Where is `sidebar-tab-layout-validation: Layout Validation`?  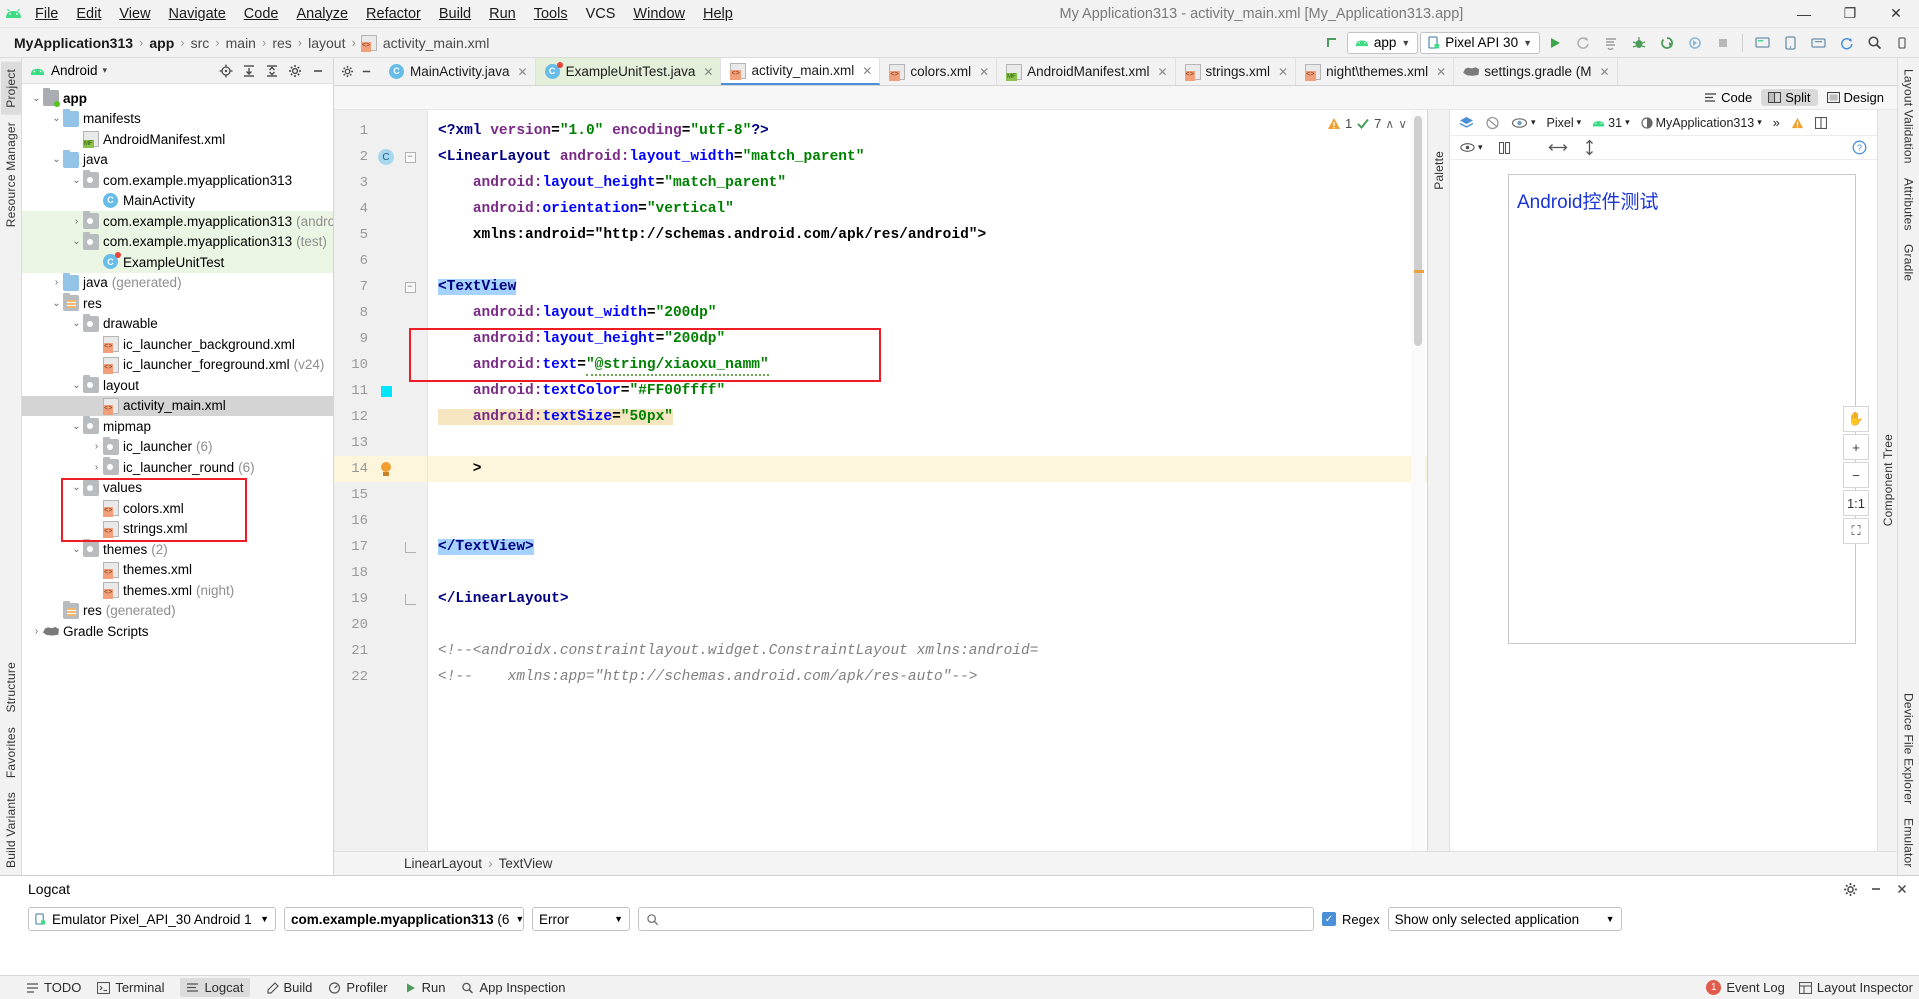 sidebar-tab-layout-validation: Layout Validation is located at coordinates (1909, 116).